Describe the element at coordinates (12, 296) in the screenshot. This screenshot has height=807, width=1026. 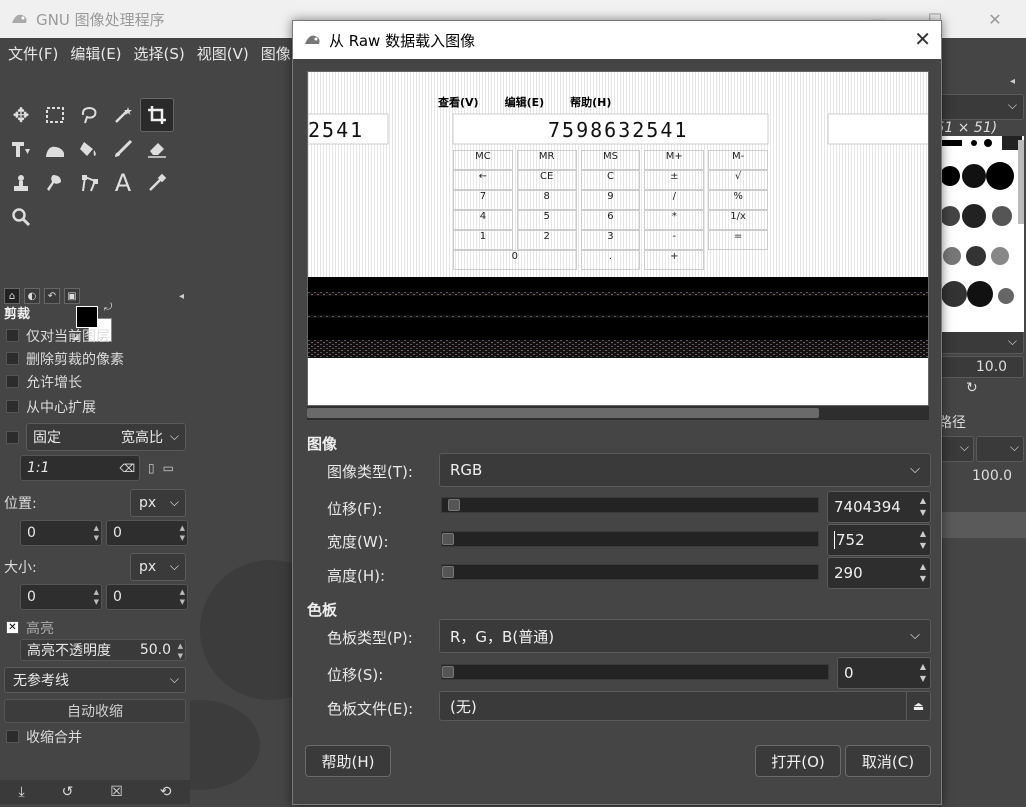
I see `tool-options-tab-icon: ⌂` at that location.